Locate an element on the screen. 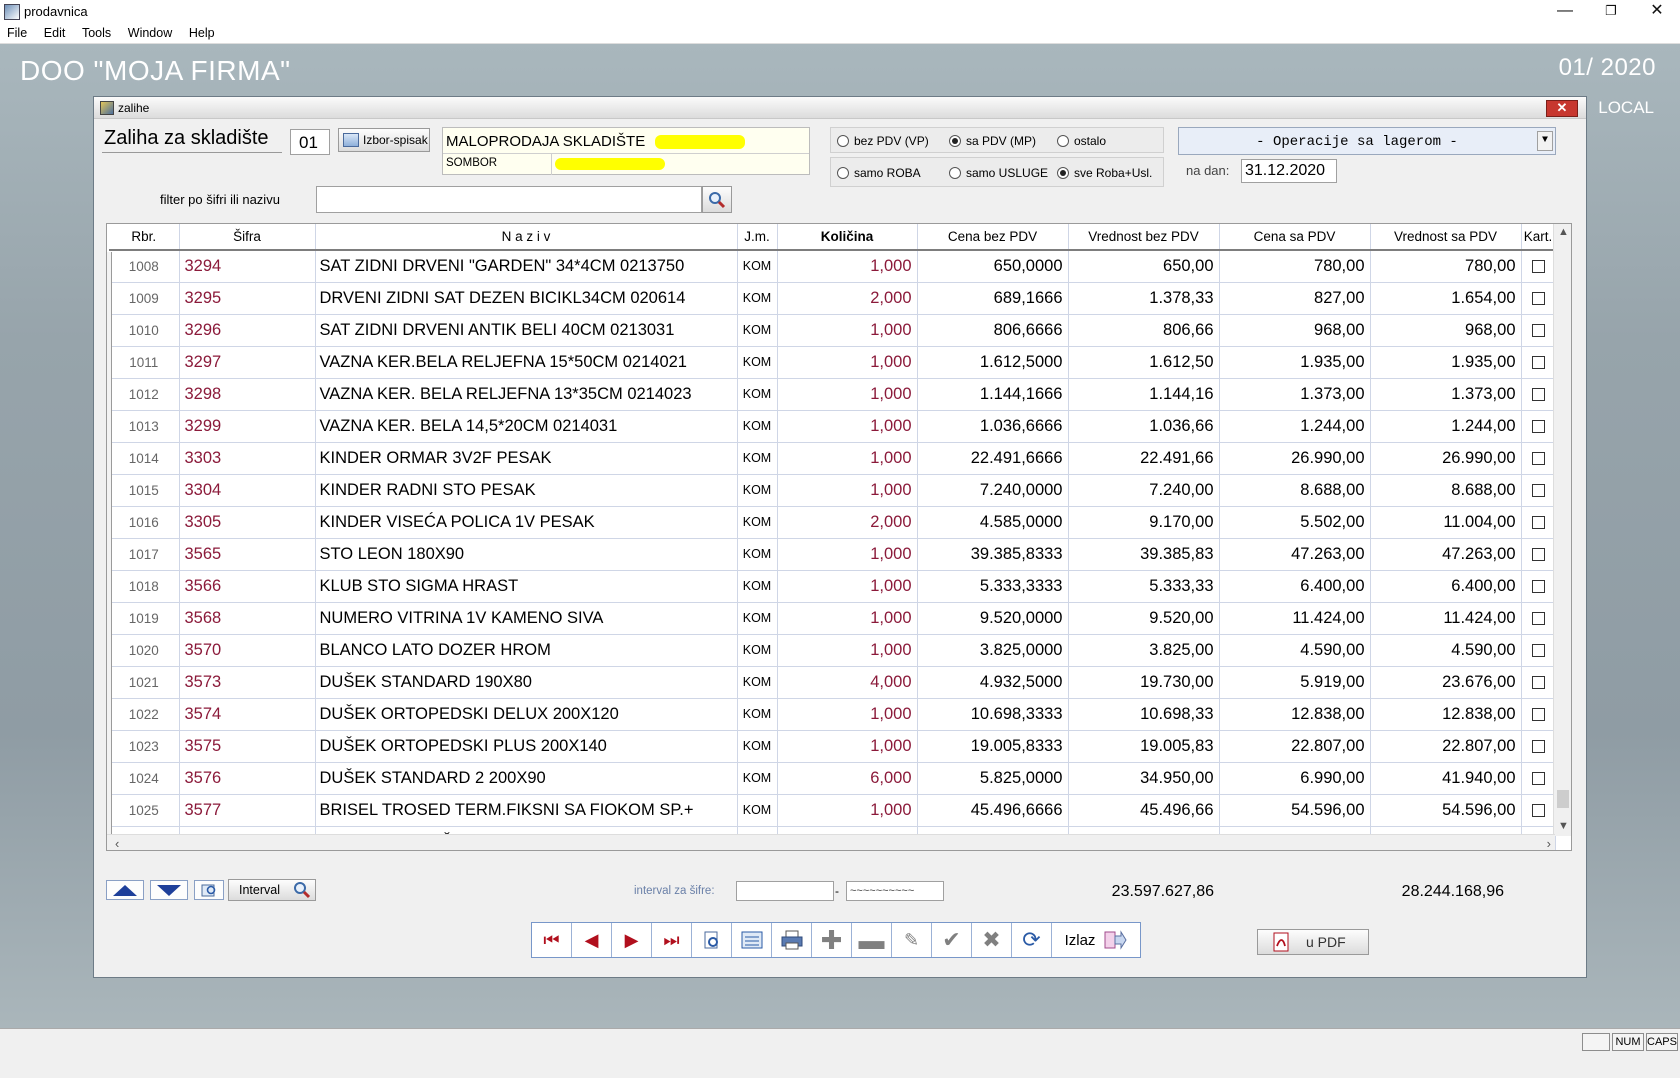  filter-input is located at coordinates (509, 199).